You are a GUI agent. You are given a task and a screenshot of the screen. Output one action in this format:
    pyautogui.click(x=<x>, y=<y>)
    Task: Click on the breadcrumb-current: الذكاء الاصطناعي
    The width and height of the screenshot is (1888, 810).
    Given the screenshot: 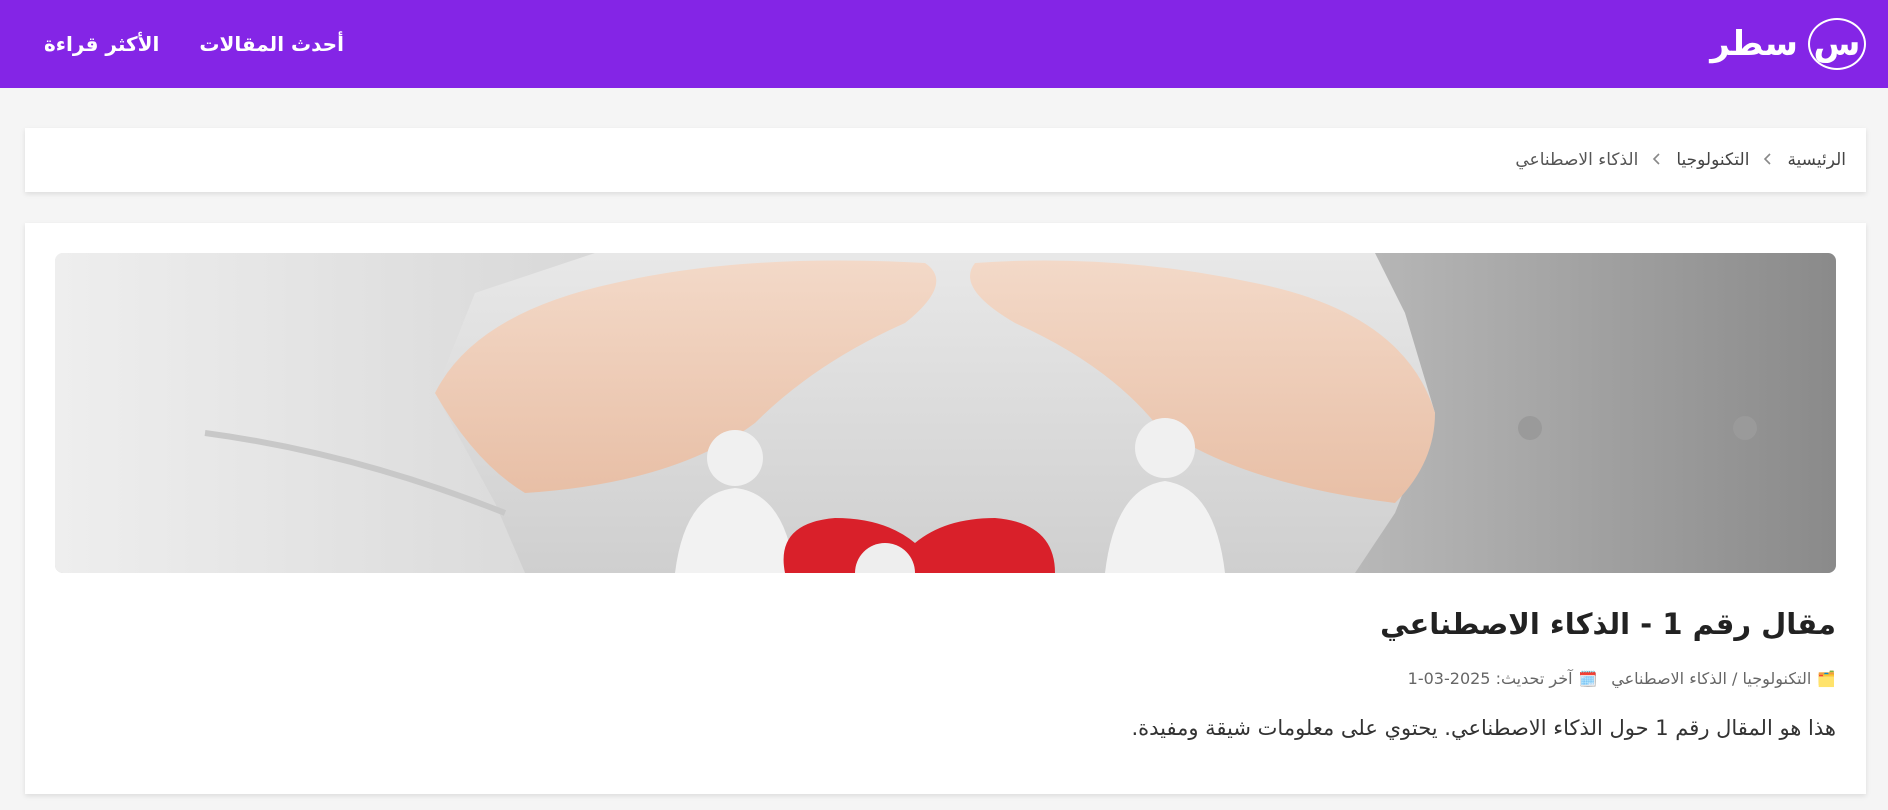 What is the action you would take?
    pyautogui.click(x=1577, y=160)
    